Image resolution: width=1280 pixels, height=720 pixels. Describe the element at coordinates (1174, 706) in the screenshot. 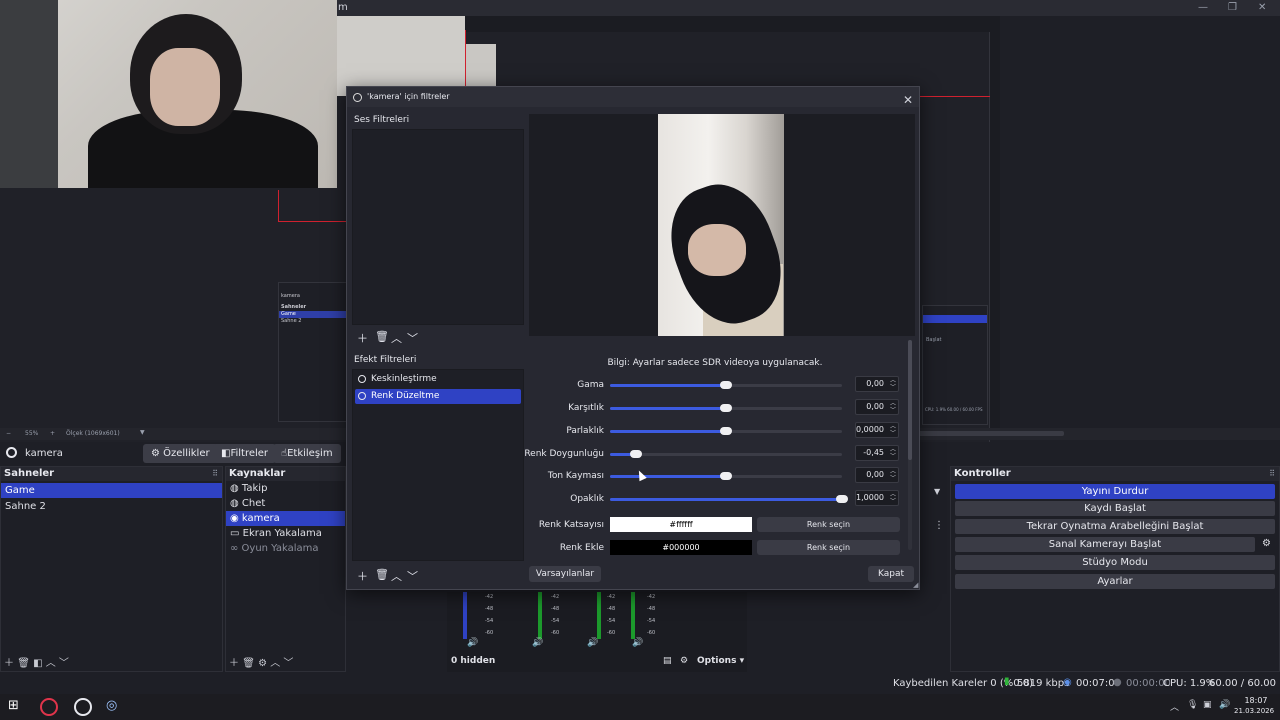

I see `chevron-up-icon: ︿` at that location.